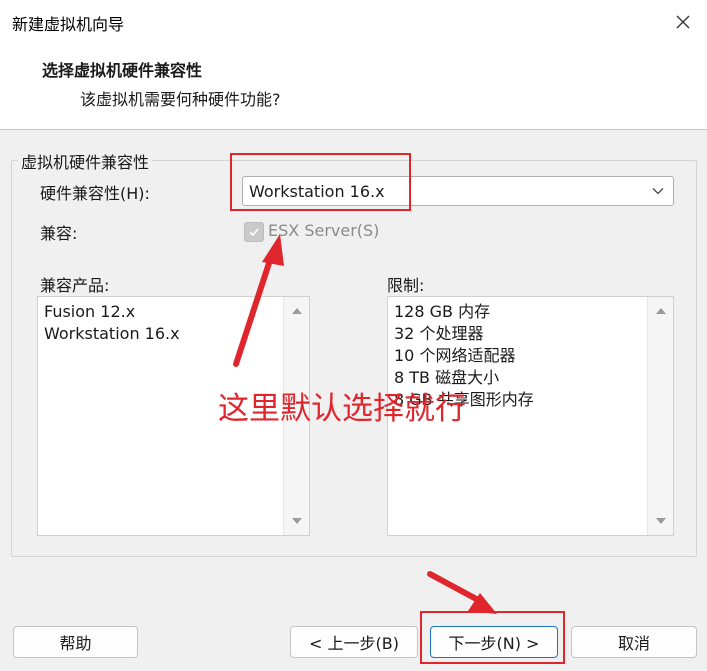 The height and width of the screenshot is (671, 707). Describe the element at coordinates (342, 409) in the screenshot. I see `annotation-text: 这里默认选择就行` at that location.